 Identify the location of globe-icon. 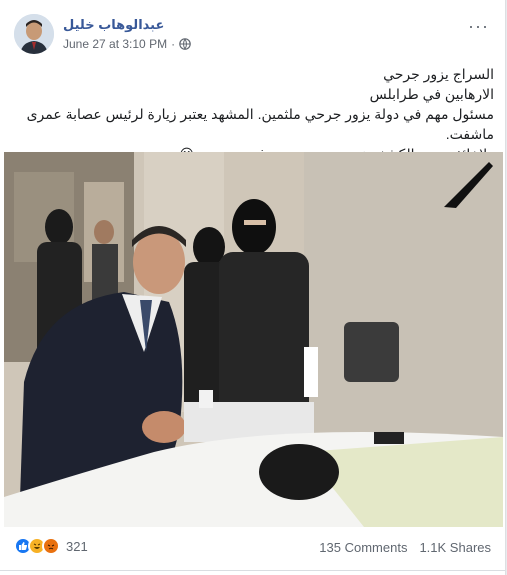
(185, 44).